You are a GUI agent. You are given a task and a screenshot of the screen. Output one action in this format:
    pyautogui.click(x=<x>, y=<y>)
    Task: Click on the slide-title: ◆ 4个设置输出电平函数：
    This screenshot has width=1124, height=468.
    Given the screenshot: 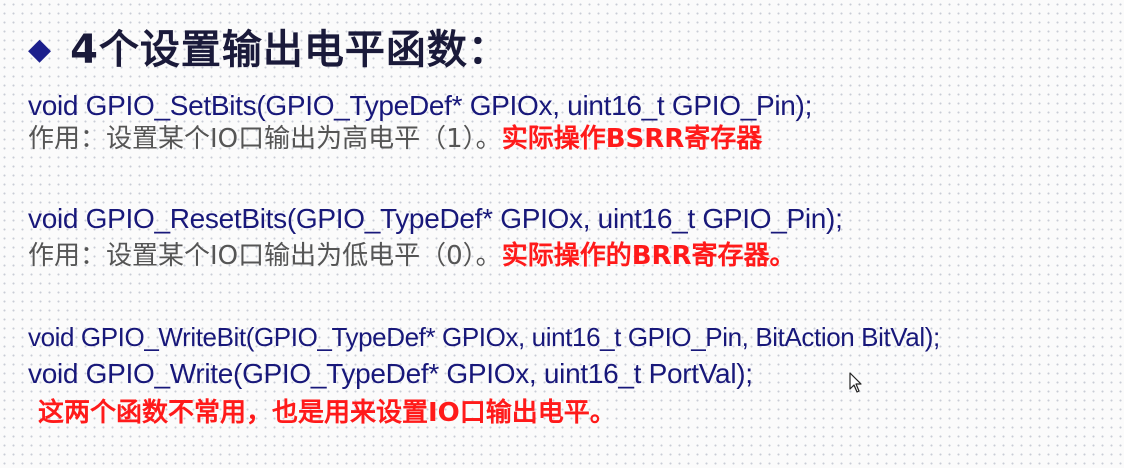 What is the action you would take?
    pyautogui.click(x=268, y=50)
    